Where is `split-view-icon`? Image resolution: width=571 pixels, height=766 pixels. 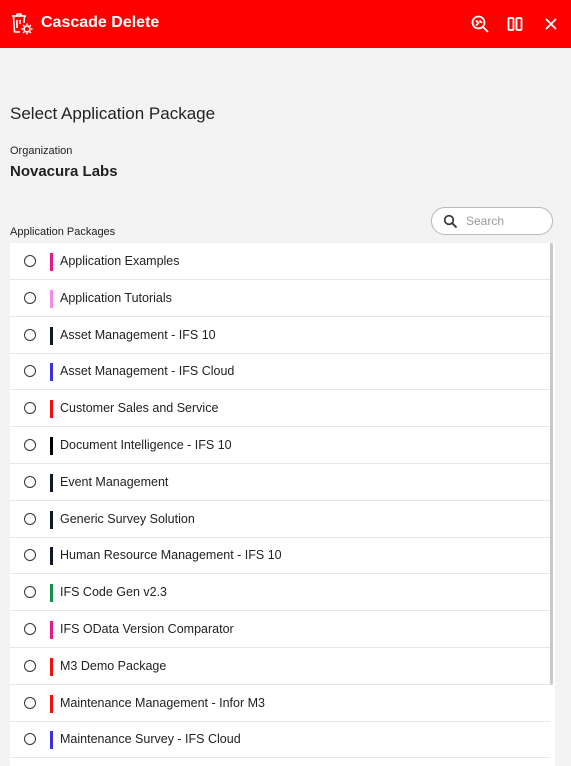
split-view-icon is located at coordinates (515, 24).